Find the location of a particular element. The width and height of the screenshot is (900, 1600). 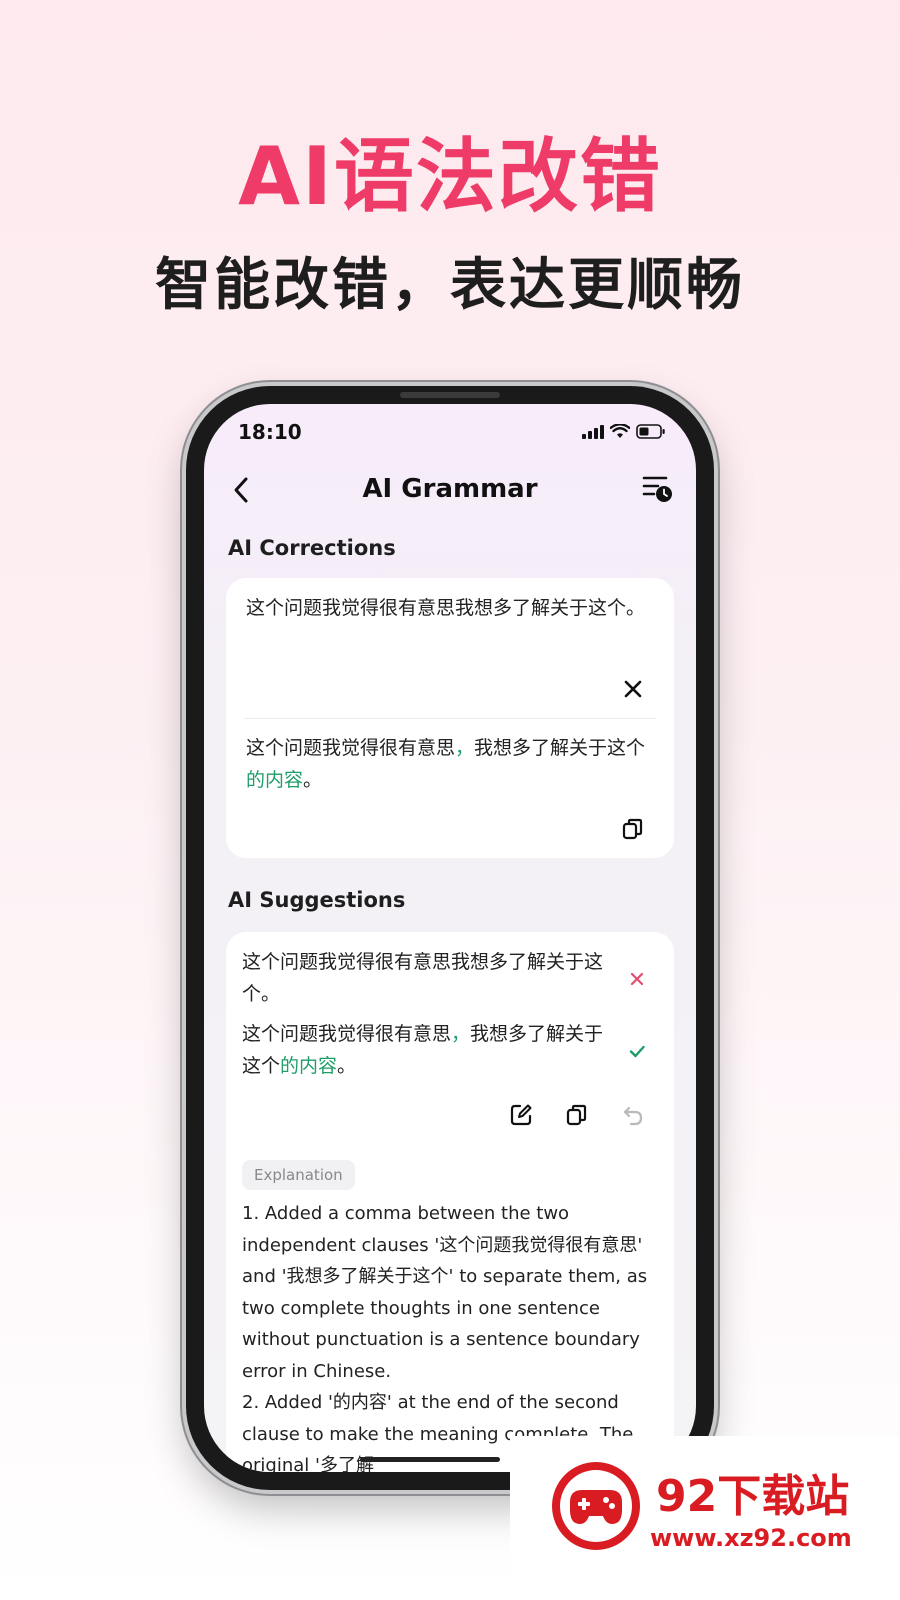

corrections-corrected-text: 这个问题我觉得很有意思，我想多了解关于这个的内容。 is located at coordinates (446, 764).